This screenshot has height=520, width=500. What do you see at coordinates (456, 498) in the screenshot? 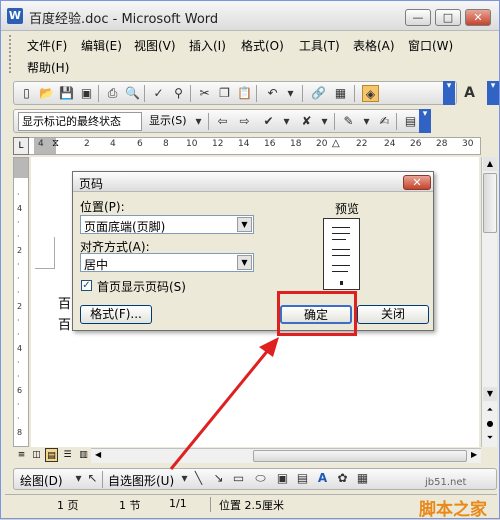
I see `watermark: jb51.net 脚本之家` at bounding box center [456, 498].